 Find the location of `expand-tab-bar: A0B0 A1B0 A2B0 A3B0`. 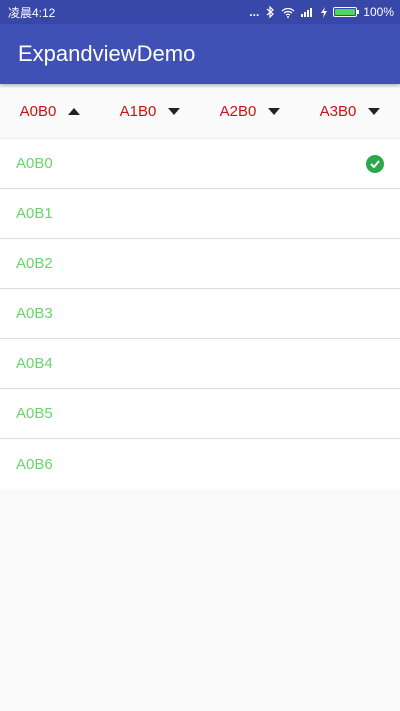

expand-tab-bar: A0B0 A1B0 A2B0 A3B0 is located at coordinates (200, 111).